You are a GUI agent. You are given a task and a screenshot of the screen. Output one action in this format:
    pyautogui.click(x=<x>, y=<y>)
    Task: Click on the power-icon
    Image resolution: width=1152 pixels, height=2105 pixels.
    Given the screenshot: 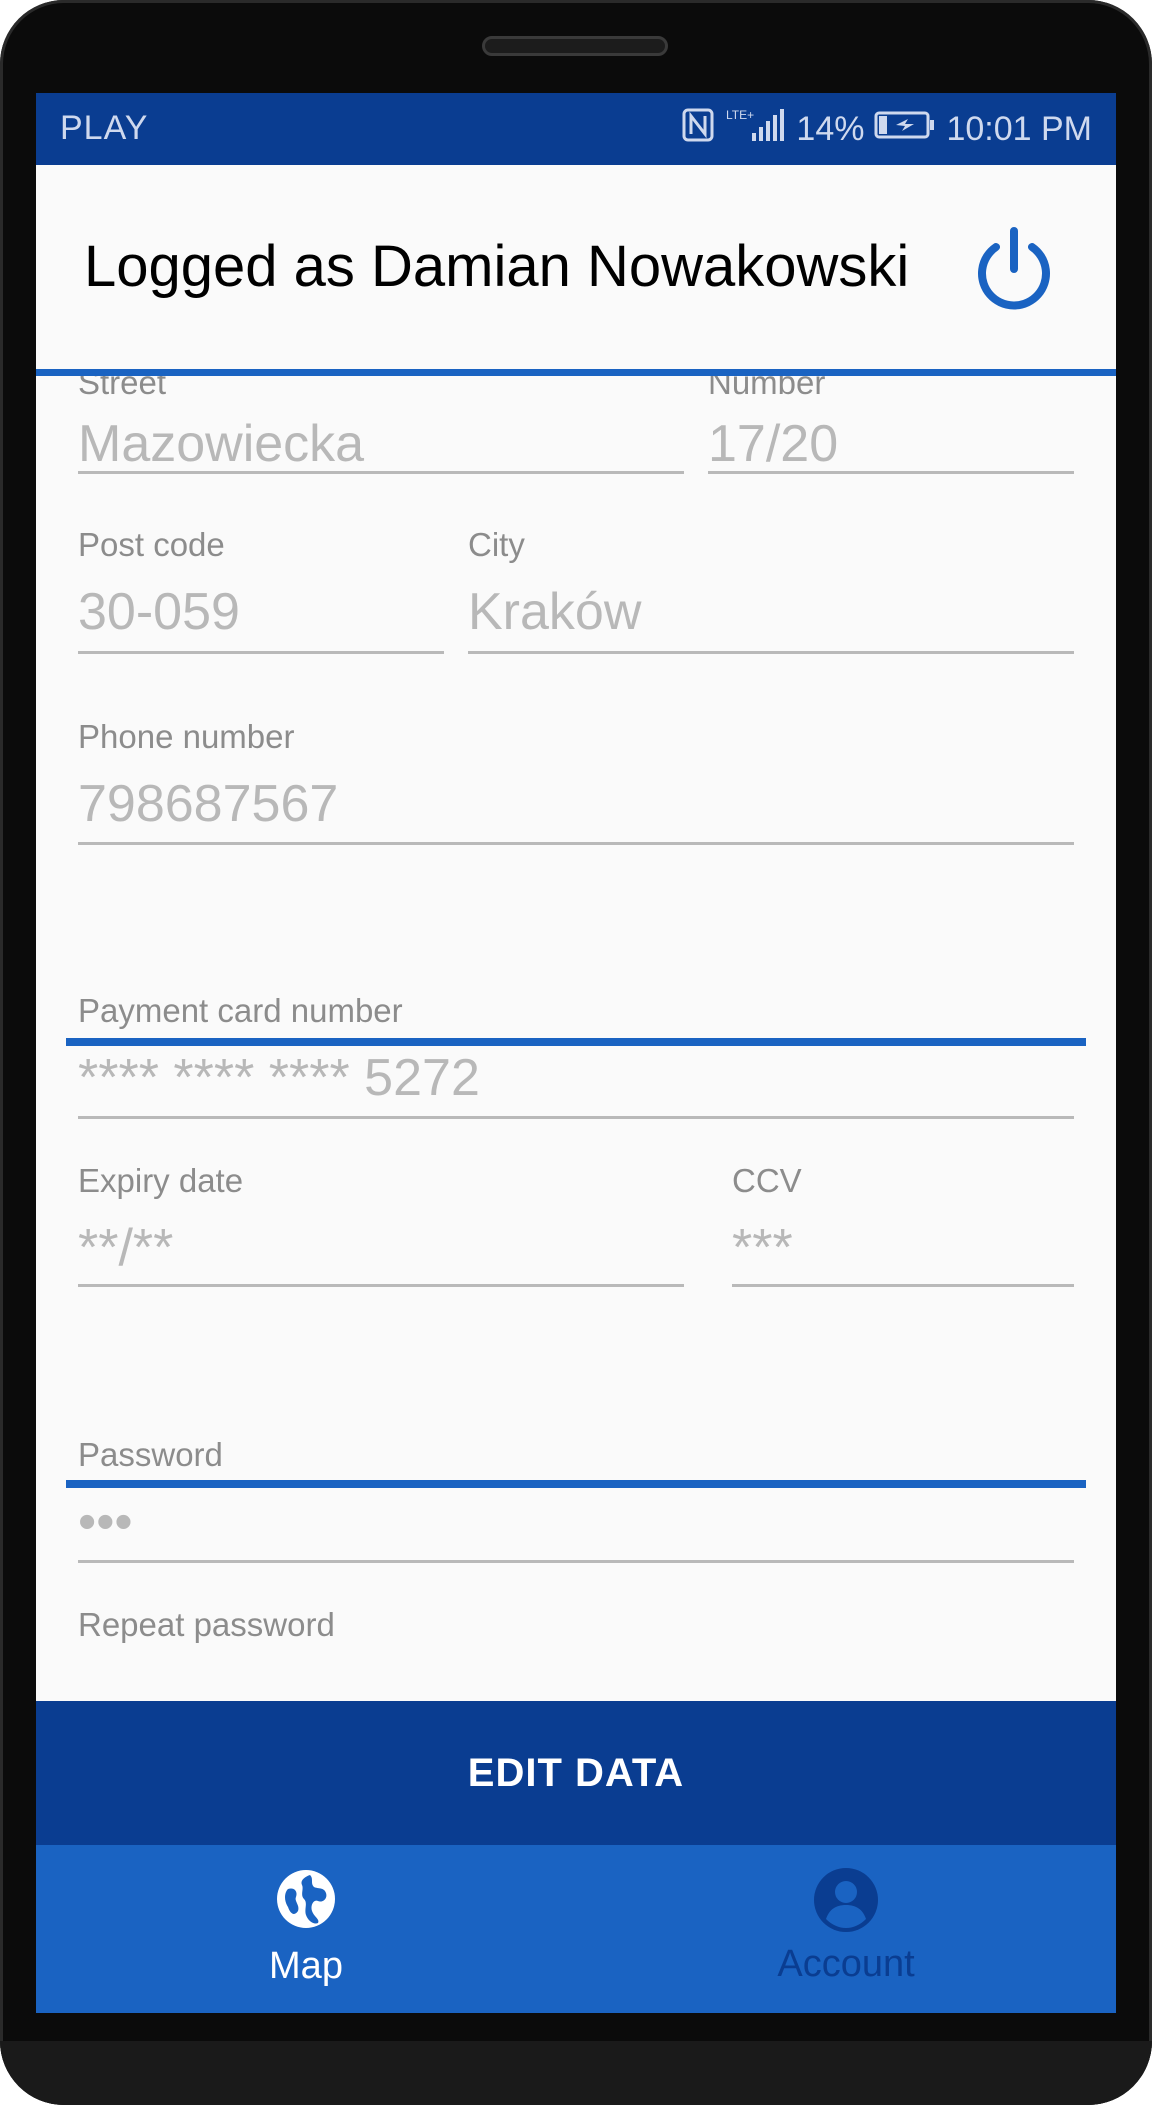 What is the action you would take?
    pyautogui.click(x=1014, y=268)
    